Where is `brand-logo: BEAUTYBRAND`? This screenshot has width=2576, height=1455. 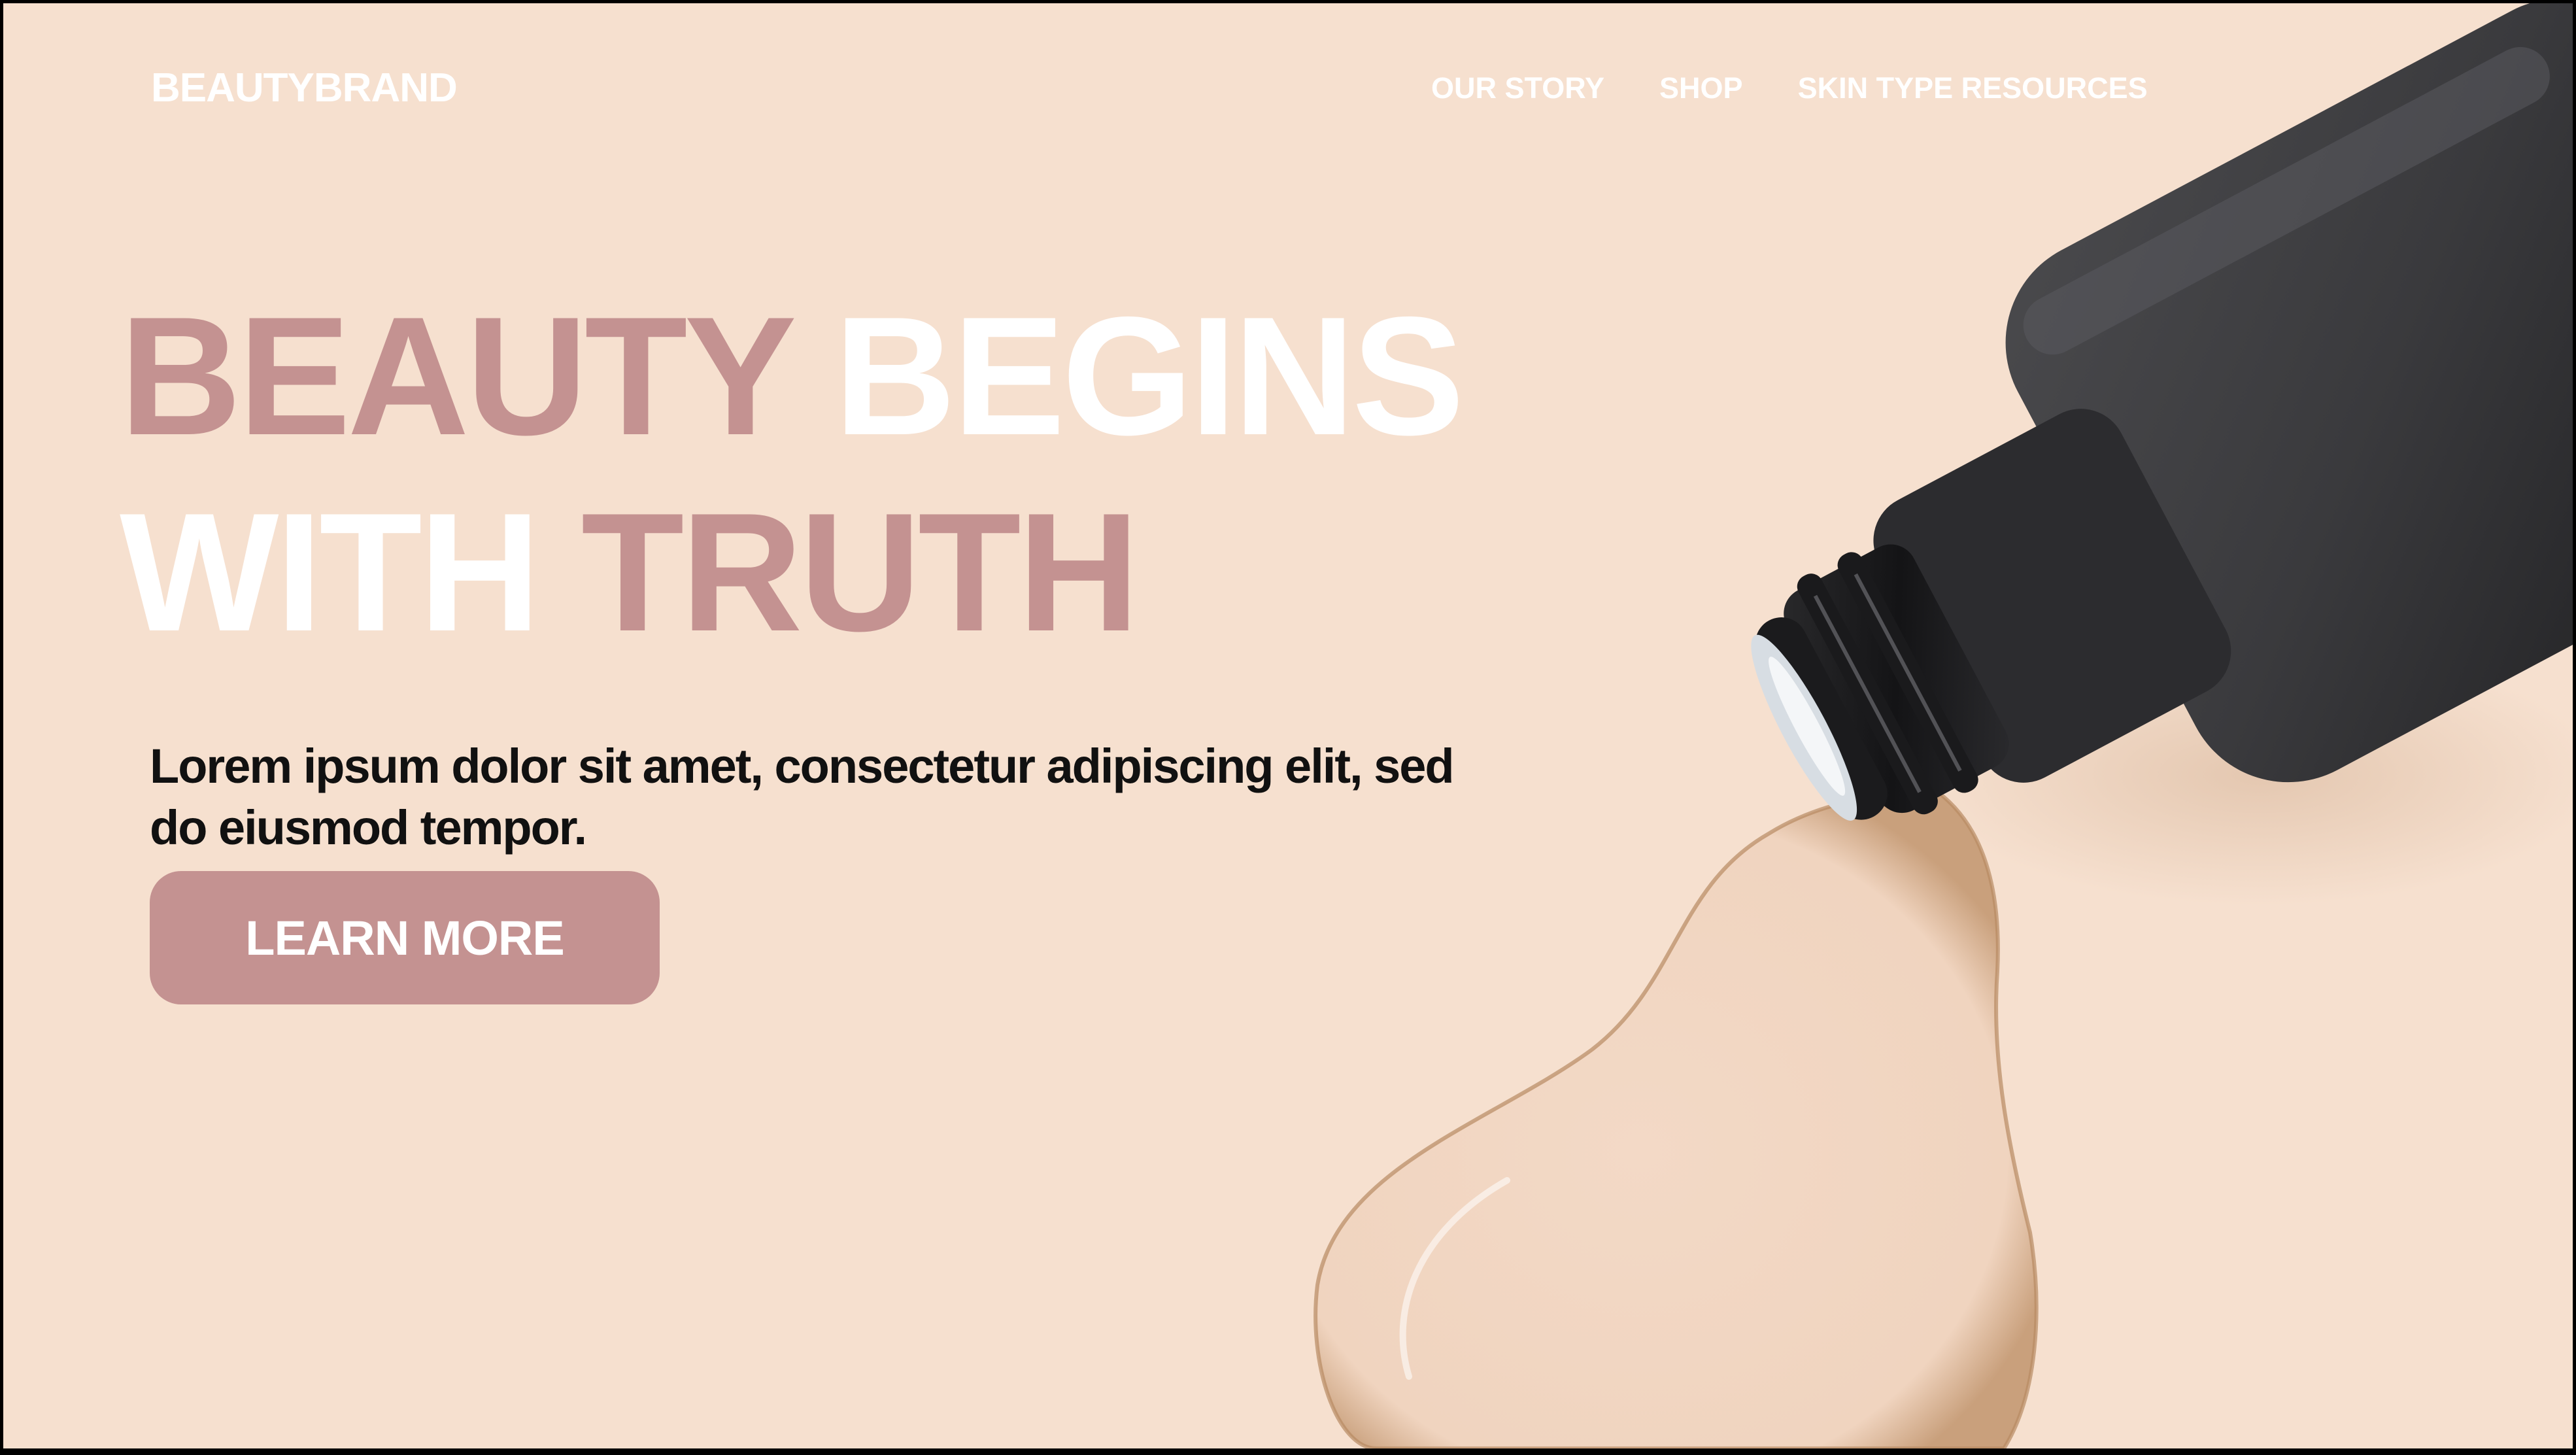 brand-logo: BEAUTYBRAND is located at coordinates (304, 88).